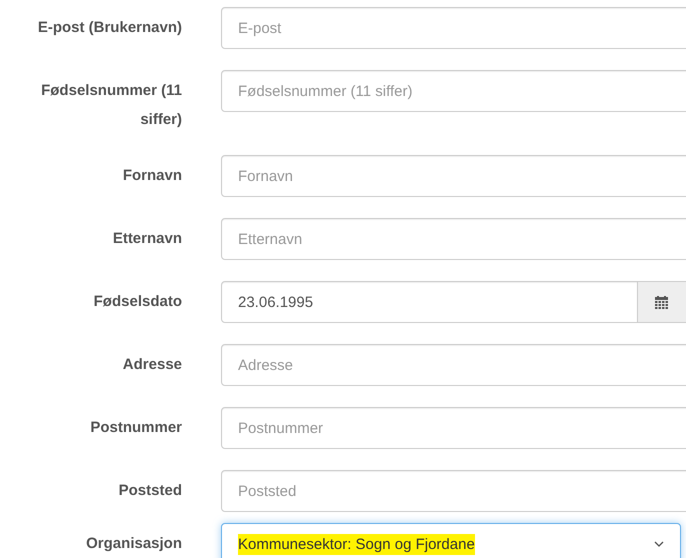 The width and height of the screenshot is (686, 558). I want to click on field-label: Poststed, so click(150, 491).